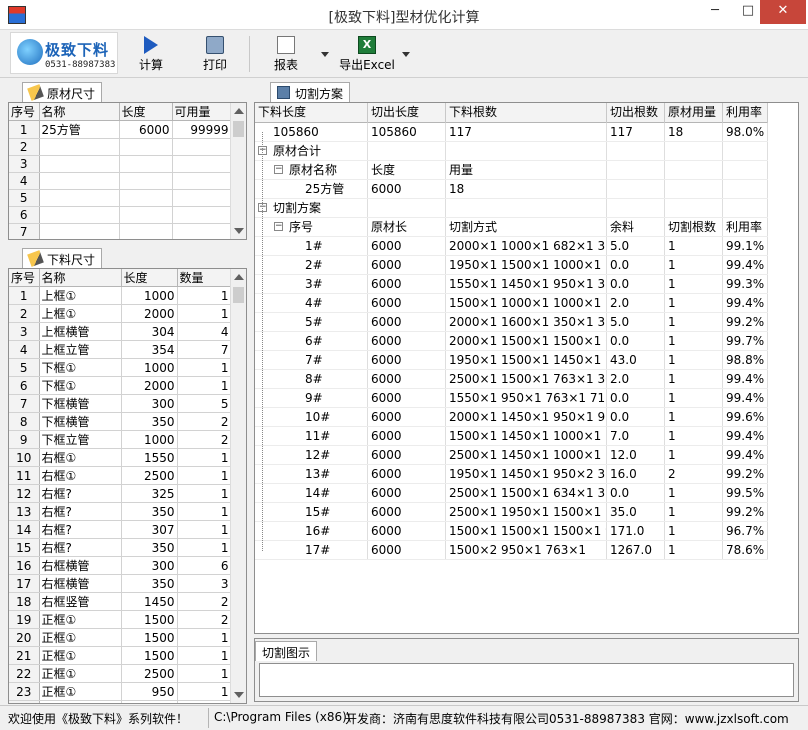 This screenshot has height=730, width=808. What do you see at coordinates (215, 54) in the screenshot?
I see `print-button: 打印` at bounding box center [215, 54].